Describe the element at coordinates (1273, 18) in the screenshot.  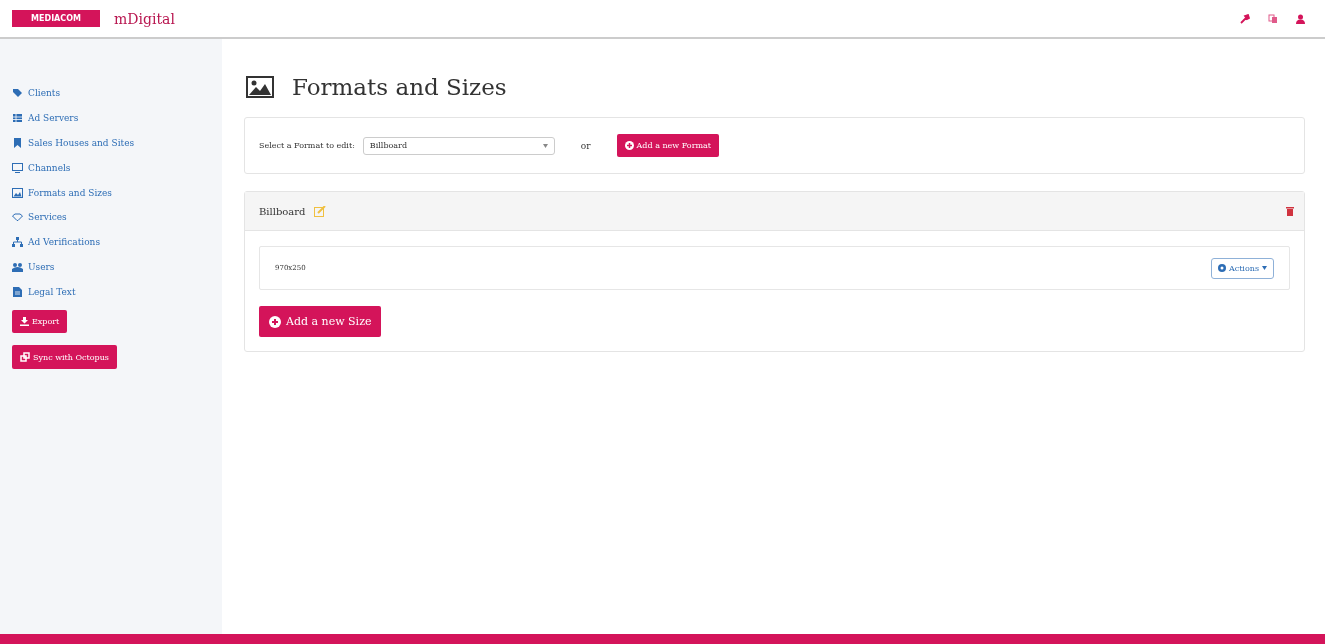
I see `copy-icon` at that location.